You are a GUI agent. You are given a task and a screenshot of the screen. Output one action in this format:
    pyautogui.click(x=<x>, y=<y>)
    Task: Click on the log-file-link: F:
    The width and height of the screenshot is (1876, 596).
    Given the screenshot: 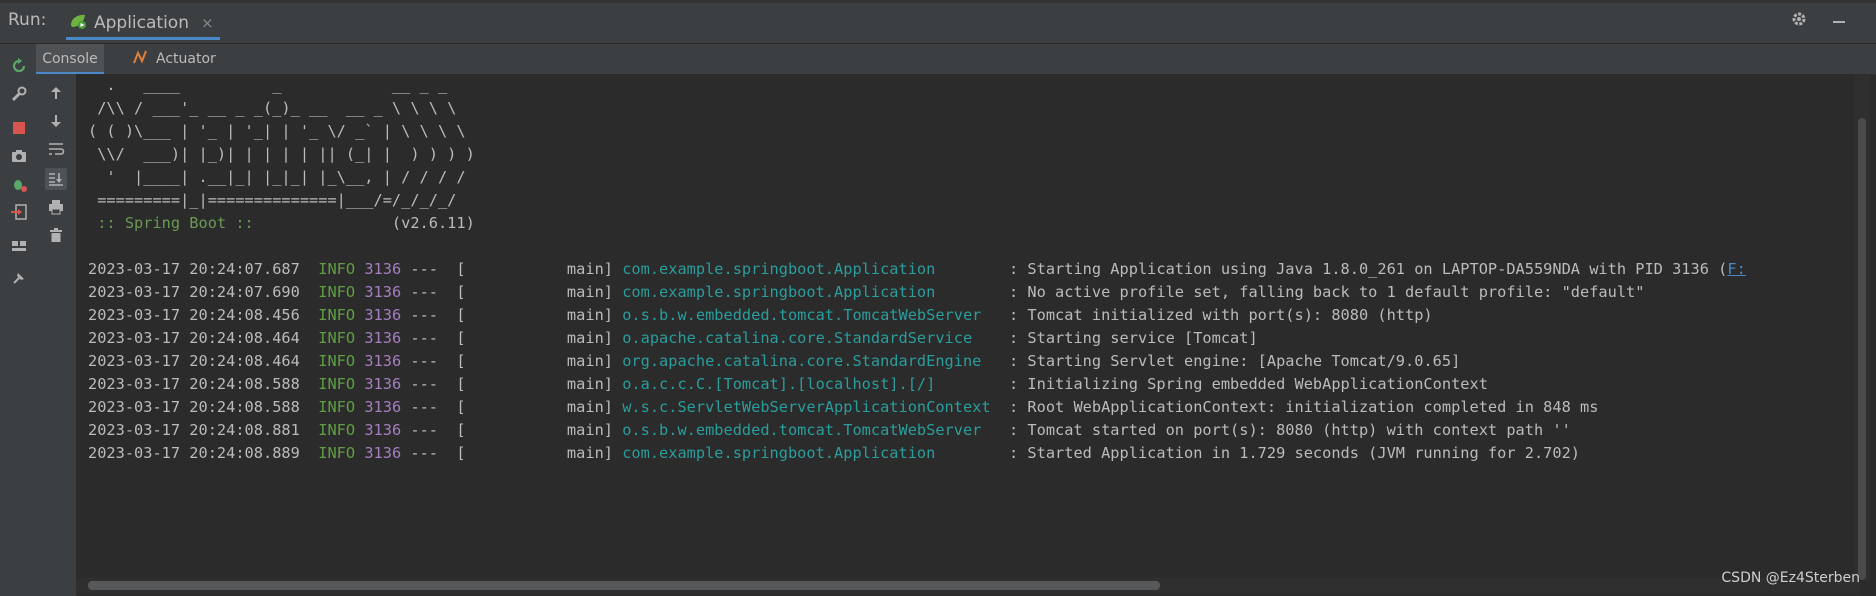 What is the action you would take?
    pyautogui.click(x=1736, y=269)
    